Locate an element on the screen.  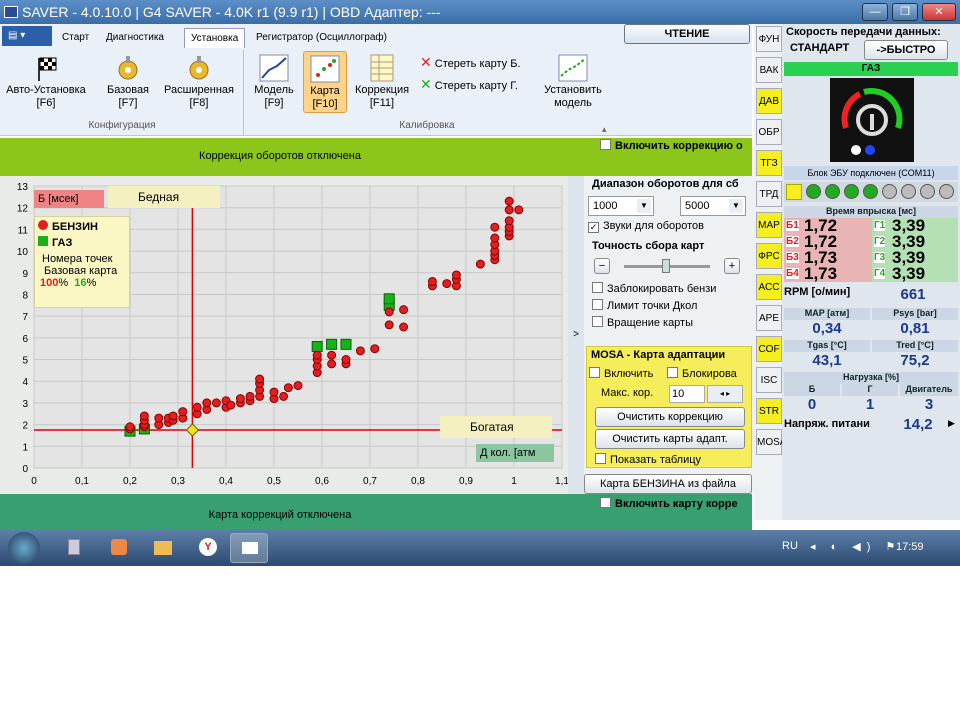
load-engine-value: 3 is located at coordinates (929, 404).